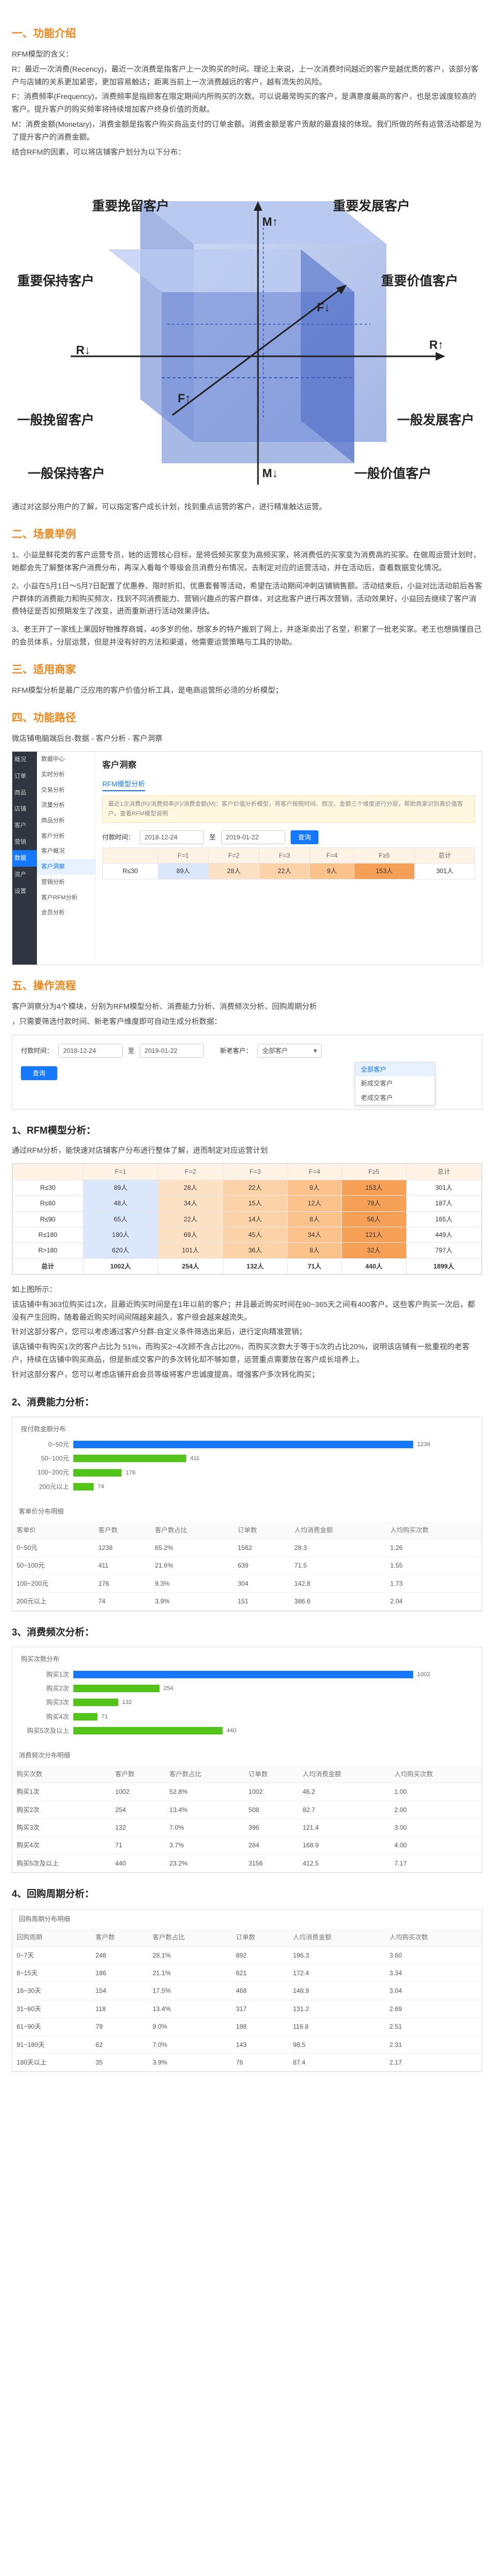 The image size is (494, 2576). Describe the element at coordinates (24, 825) in the screenshot. I see `side-item: 客户` at that location.